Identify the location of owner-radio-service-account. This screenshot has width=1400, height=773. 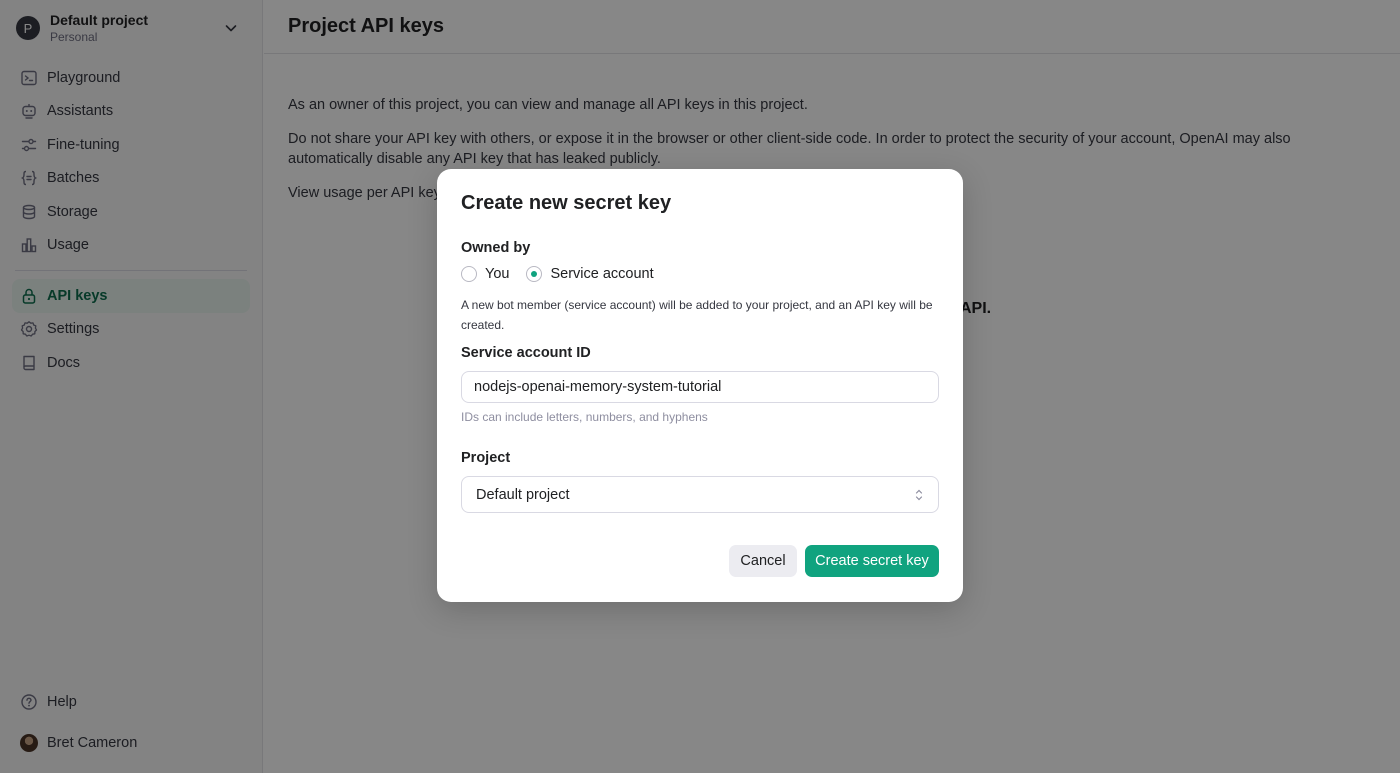
(534, 274).